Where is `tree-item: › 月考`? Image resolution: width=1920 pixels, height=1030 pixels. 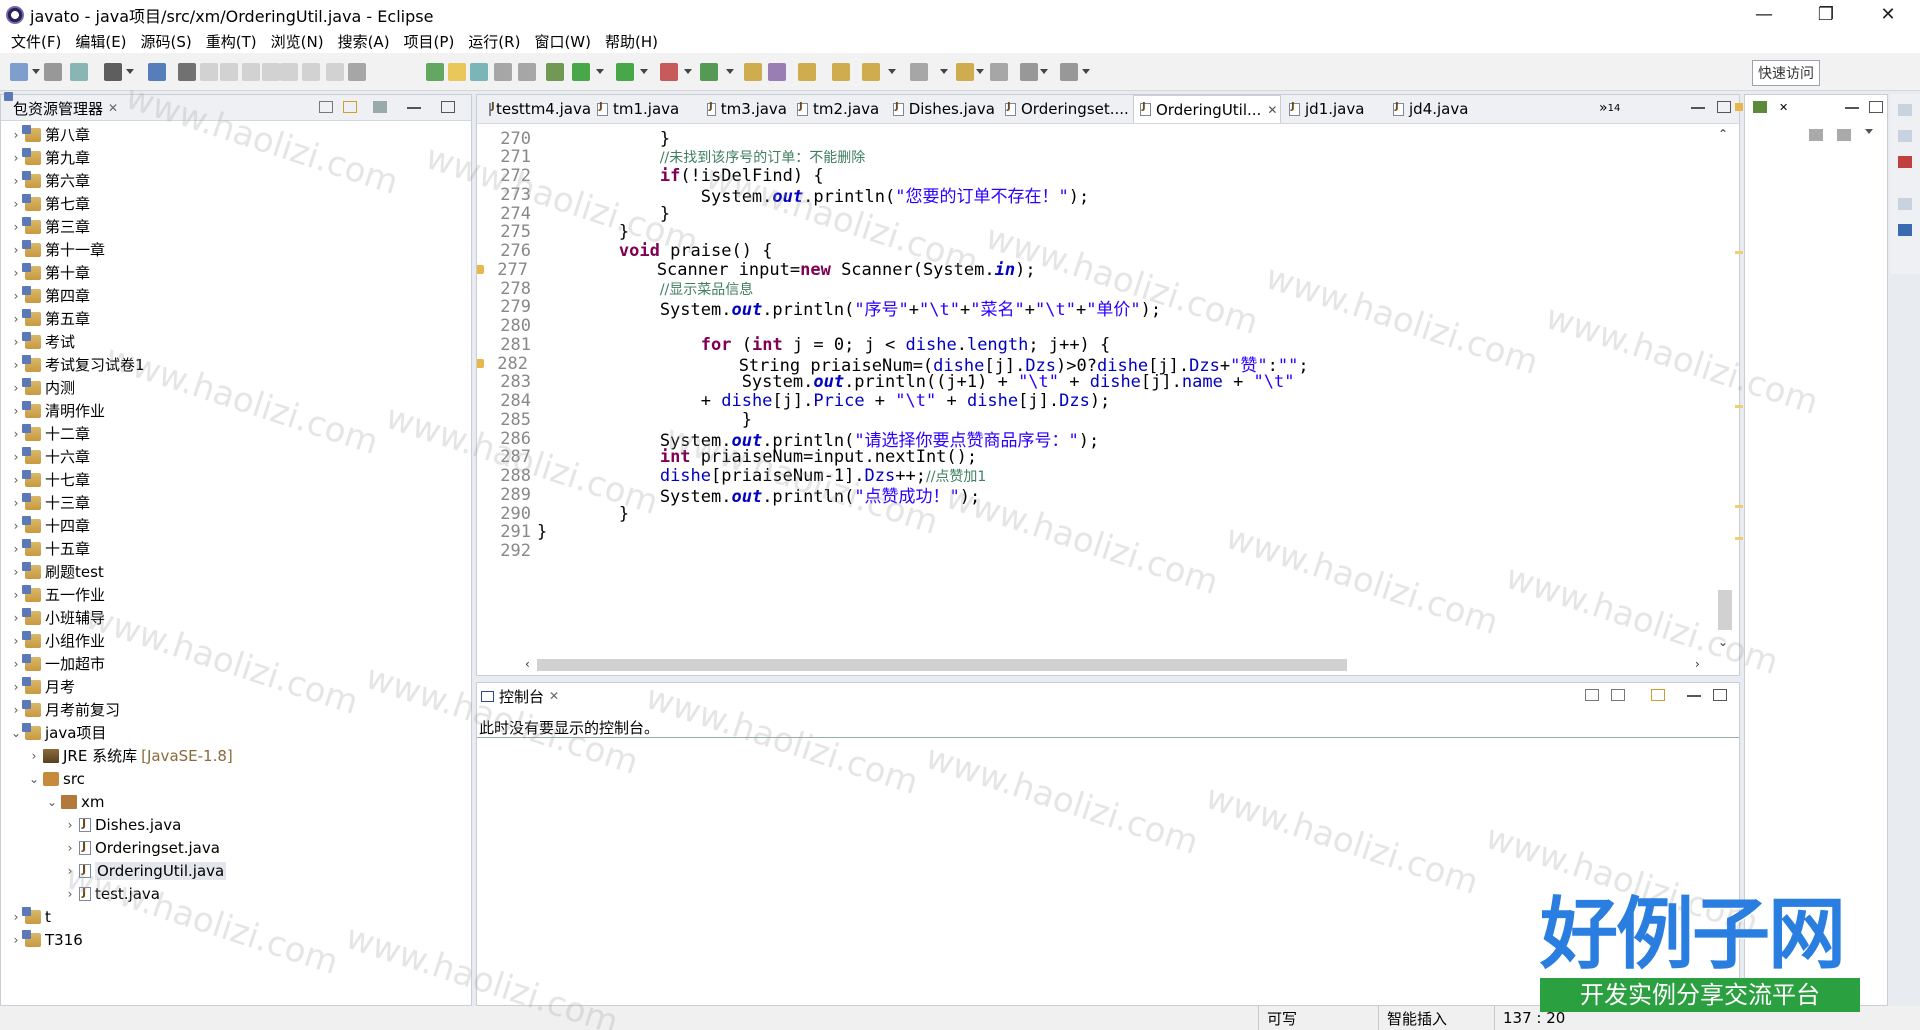
tree-item: › 月考 is located at coordinates (38, 686).